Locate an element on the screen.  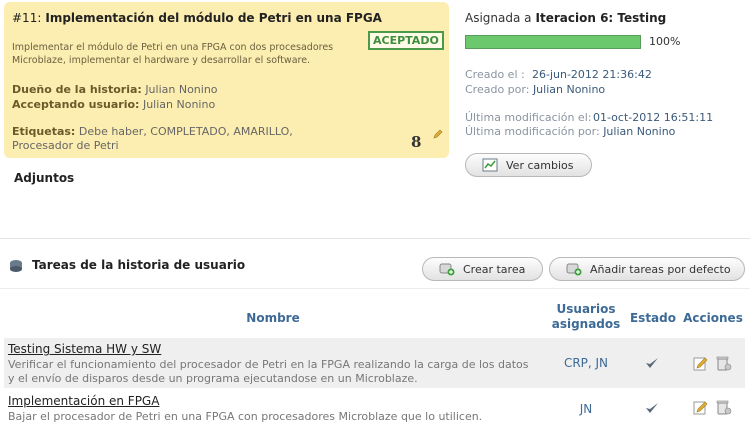
created-date: Creado el : 26-jun-2012 21:36:42 is located at coordinates (558, 74).